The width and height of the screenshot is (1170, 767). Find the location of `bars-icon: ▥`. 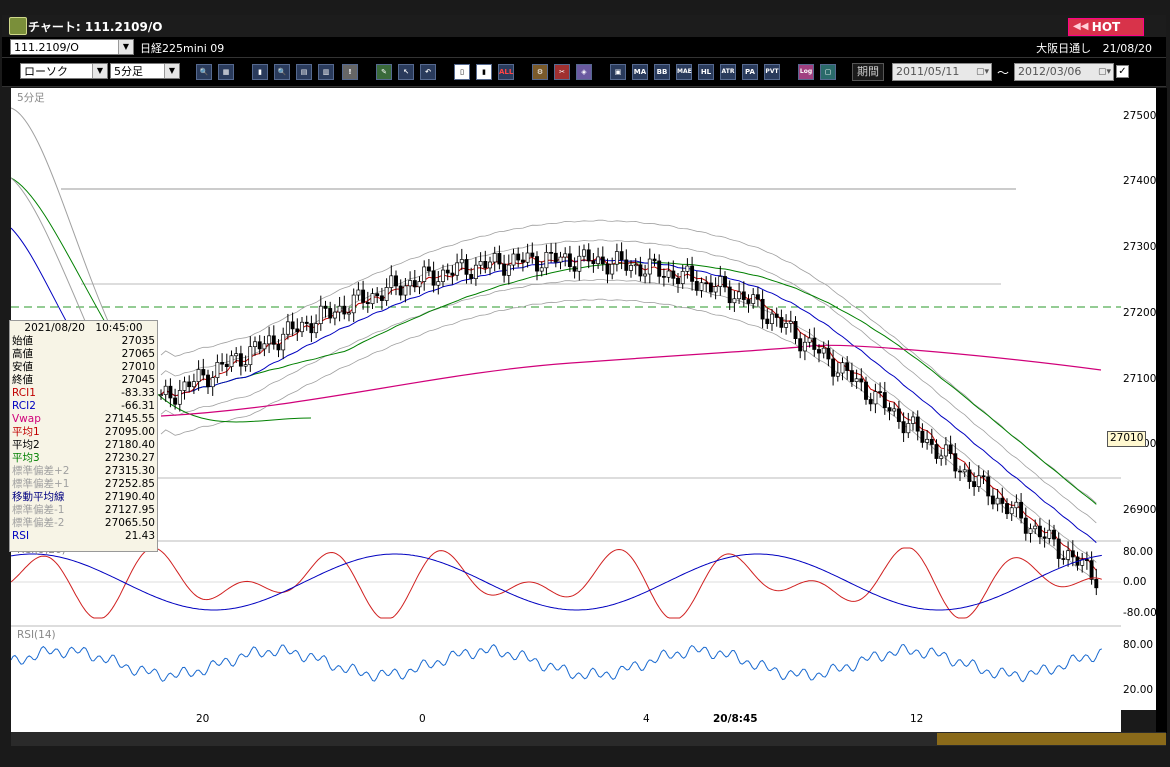

bars-icon: ▥ is located at coordinates (326, 72).